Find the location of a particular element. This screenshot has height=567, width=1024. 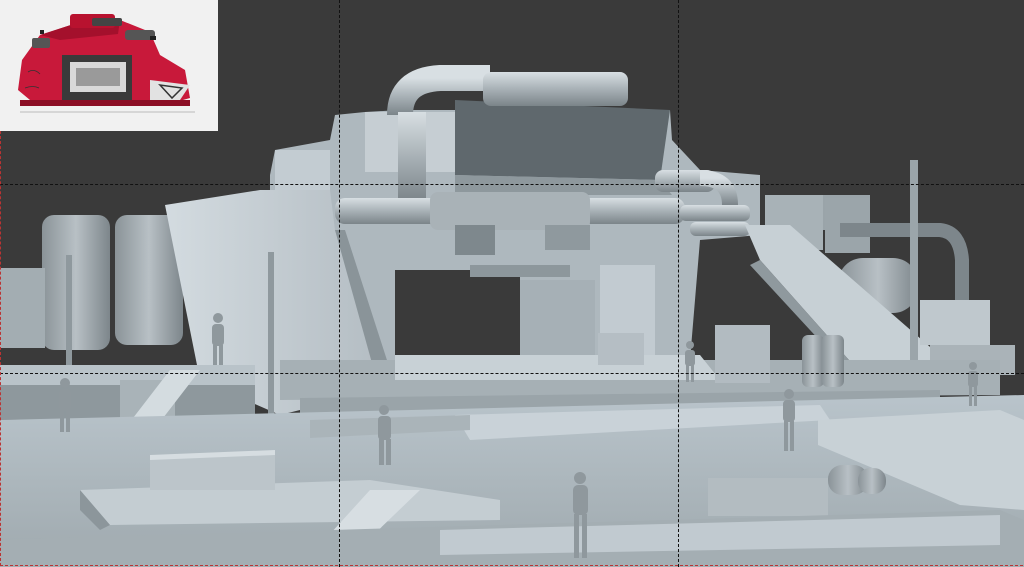

vehicle-concept-sketch-icon is located at coordinates (109, 65).